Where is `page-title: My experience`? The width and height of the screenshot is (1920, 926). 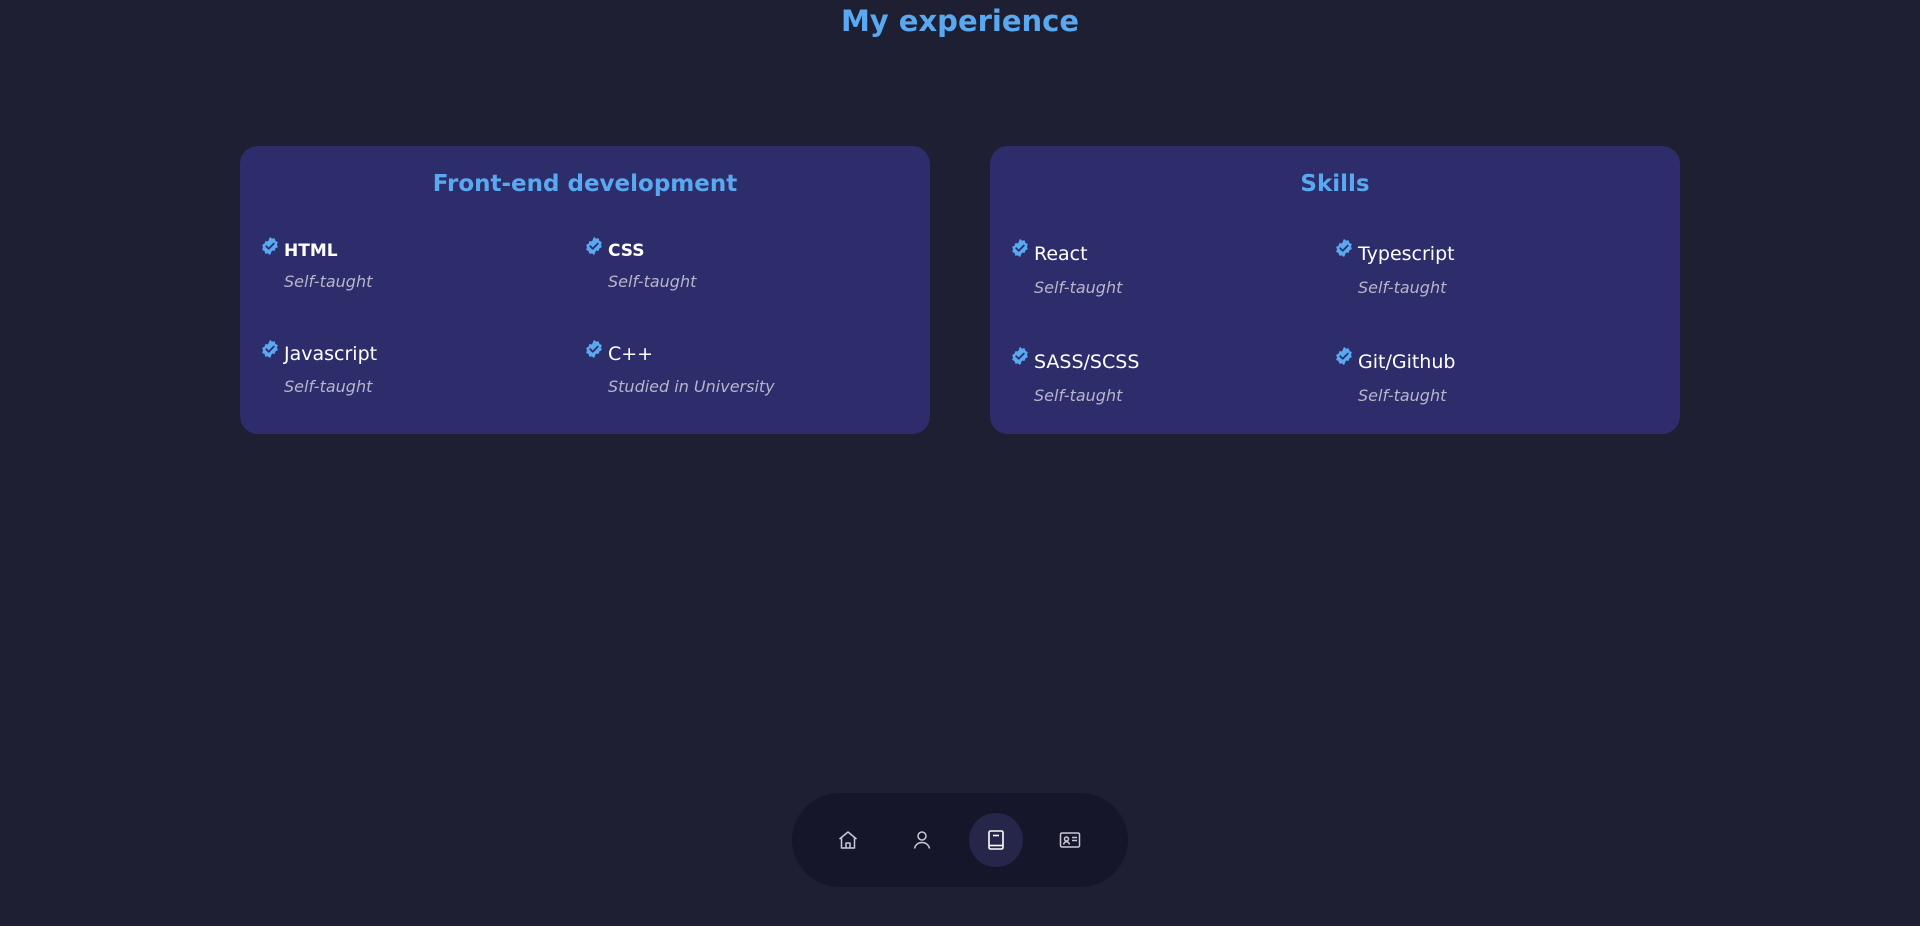 page-title: My experience is located at coordinates (960, 21).